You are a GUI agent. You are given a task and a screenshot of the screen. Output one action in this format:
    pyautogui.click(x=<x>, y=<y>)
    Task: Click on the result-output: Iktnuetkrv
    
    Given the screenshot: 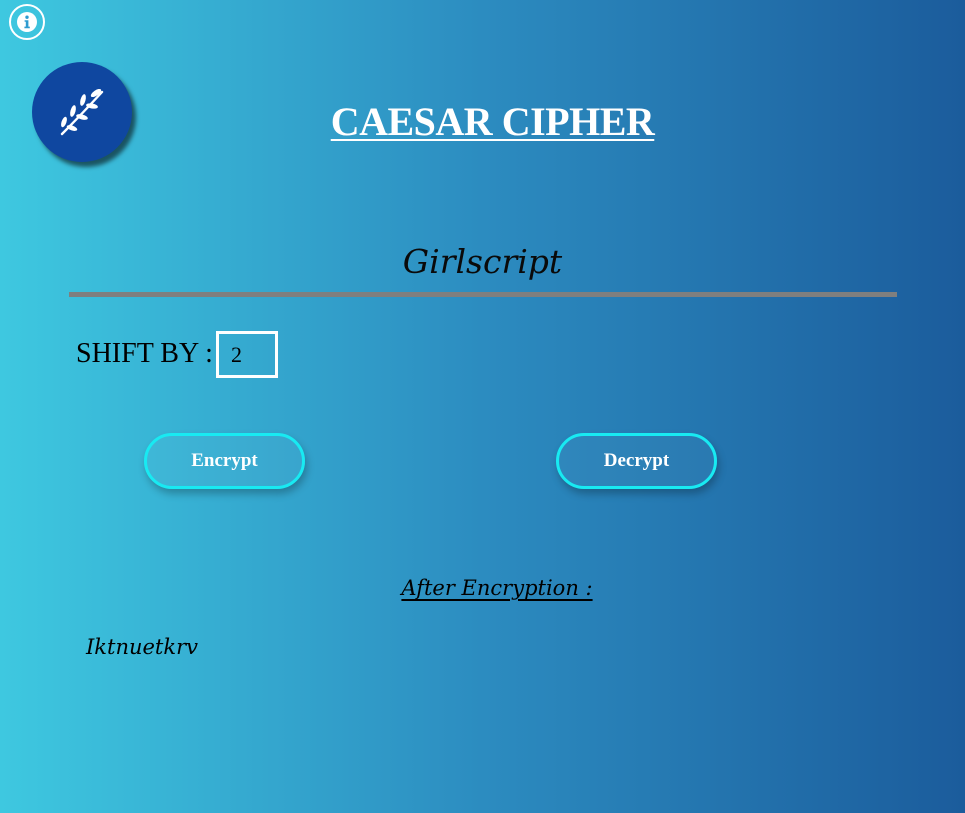 What is the action you would take?
    pyautogui.click(x=142, y=647)
    